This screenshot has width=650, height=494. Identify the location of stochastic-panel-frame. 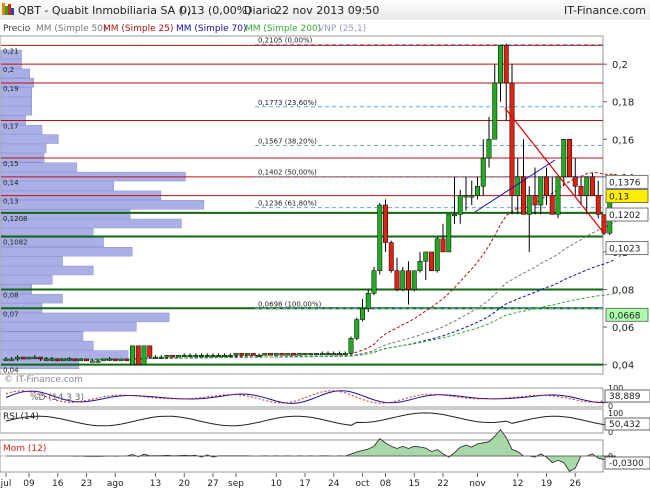
(302, 397).